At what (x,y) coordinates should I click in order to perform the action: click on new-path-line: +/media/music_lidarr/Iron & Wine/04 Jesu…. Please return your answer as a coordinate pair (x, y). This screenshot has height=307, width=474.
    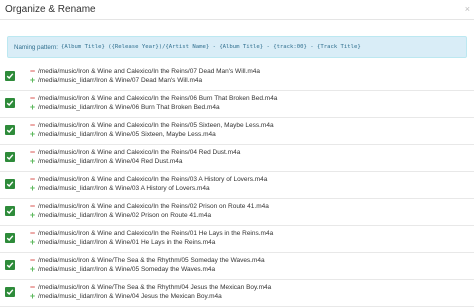
    Looking at the image, I should click on (125, 296).